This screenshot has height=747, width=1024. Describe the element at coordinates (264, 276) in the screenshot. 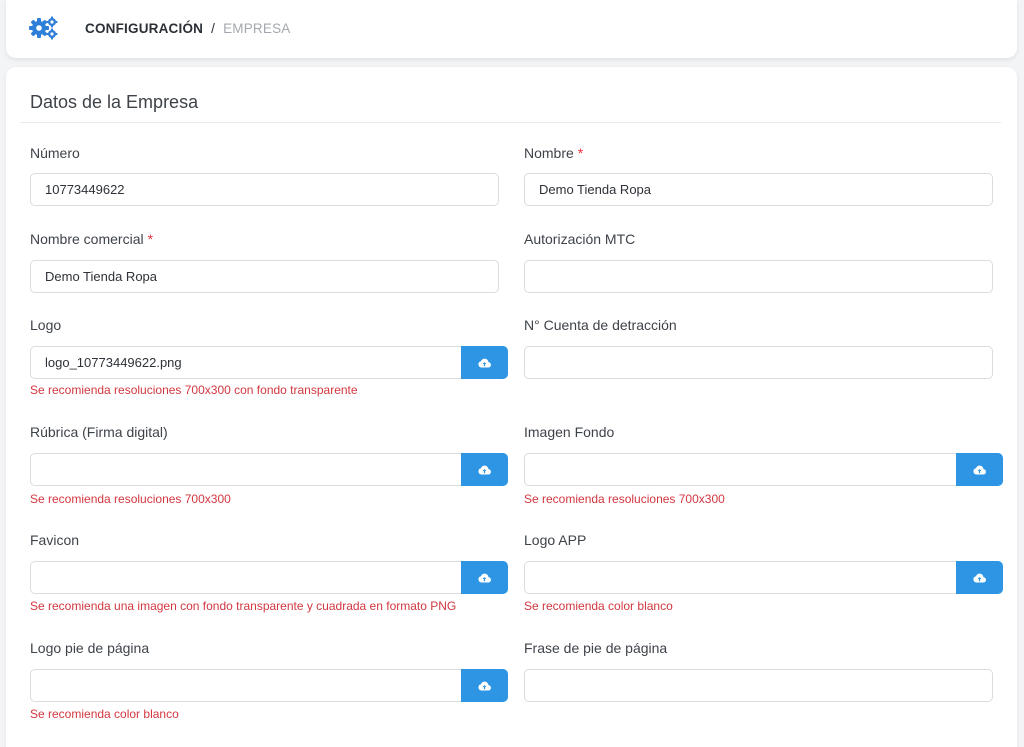

I see `nombre-comercial-input: Demo Tienda Ropa` at that location.